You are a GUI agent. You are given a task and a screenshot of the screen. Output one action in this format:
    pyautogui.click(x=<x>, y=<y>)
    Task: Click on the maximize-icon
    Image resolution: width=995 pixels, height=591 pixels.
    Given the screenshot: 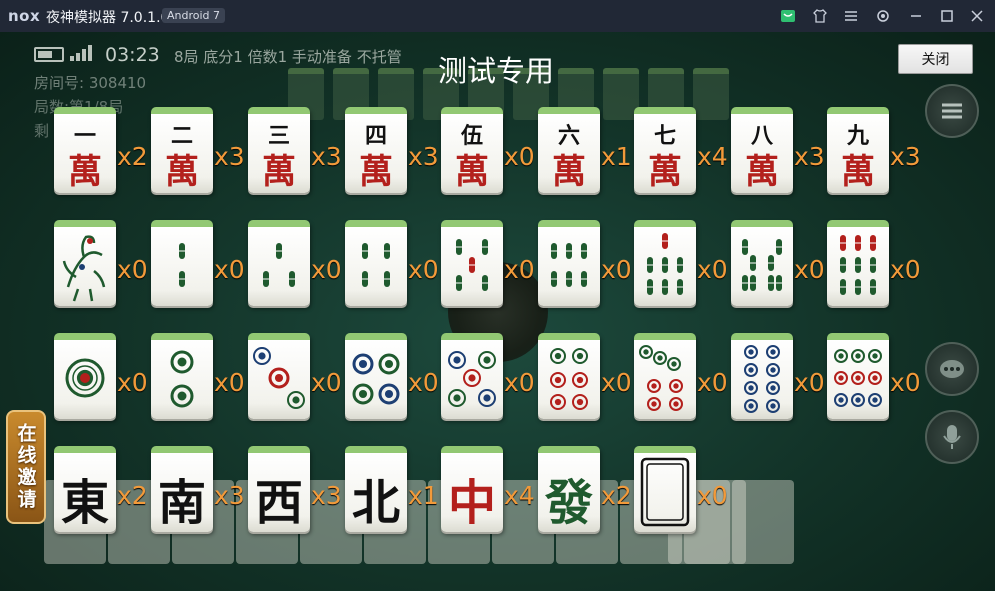 What is the action you would take?
    pyautogui.click(x=947, y=16)
    